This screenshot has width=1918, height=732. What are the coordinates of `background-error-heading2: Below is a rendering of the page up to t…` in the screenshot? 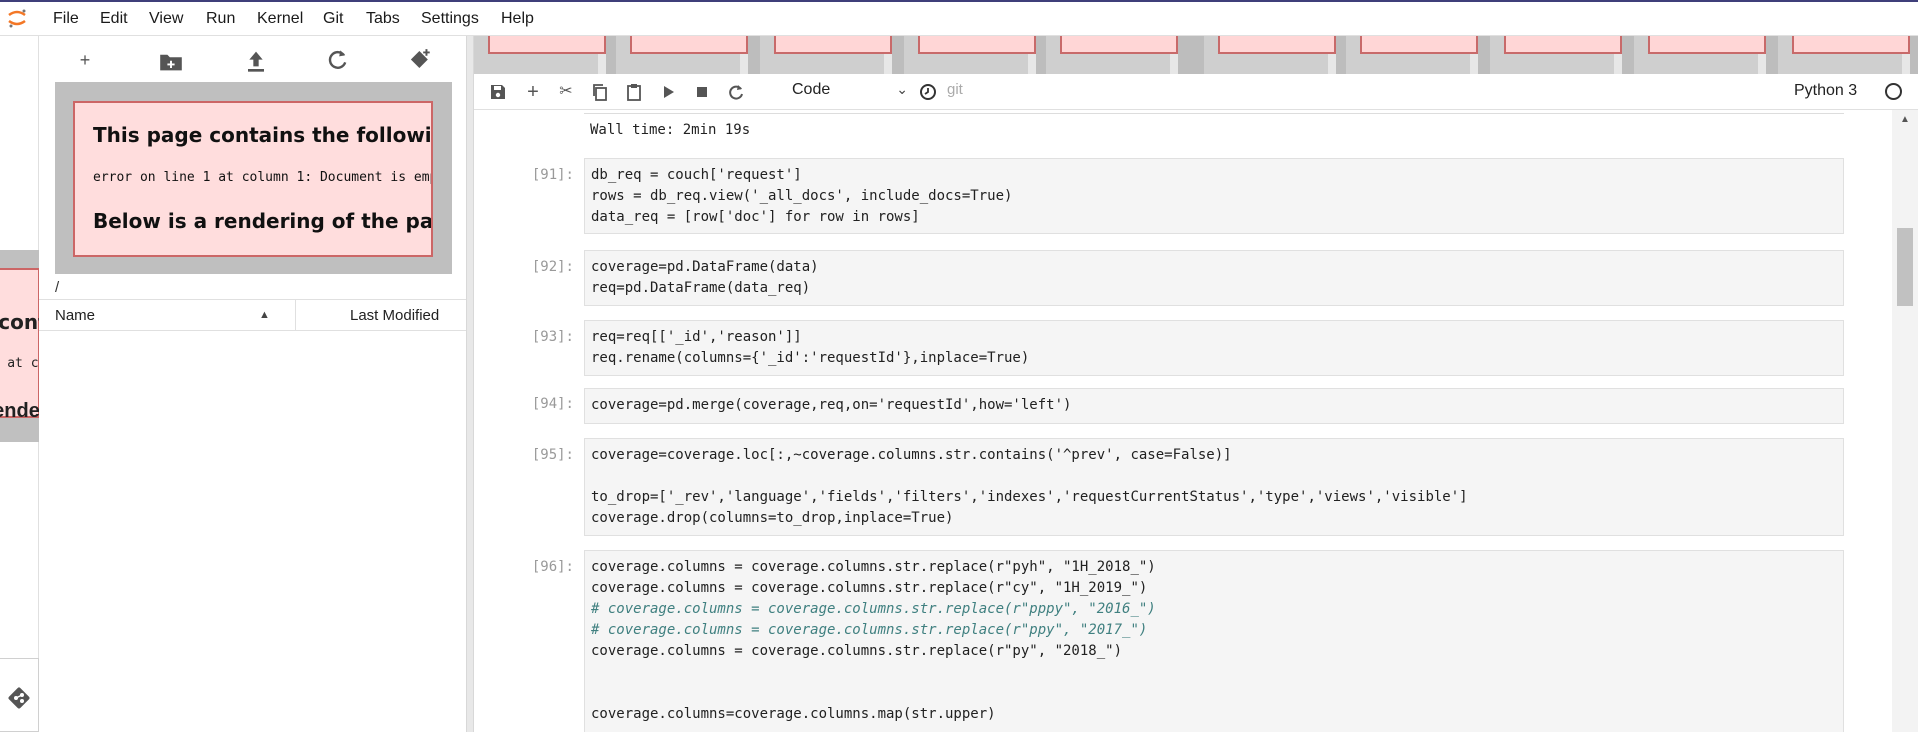 It's located at (19, 411).